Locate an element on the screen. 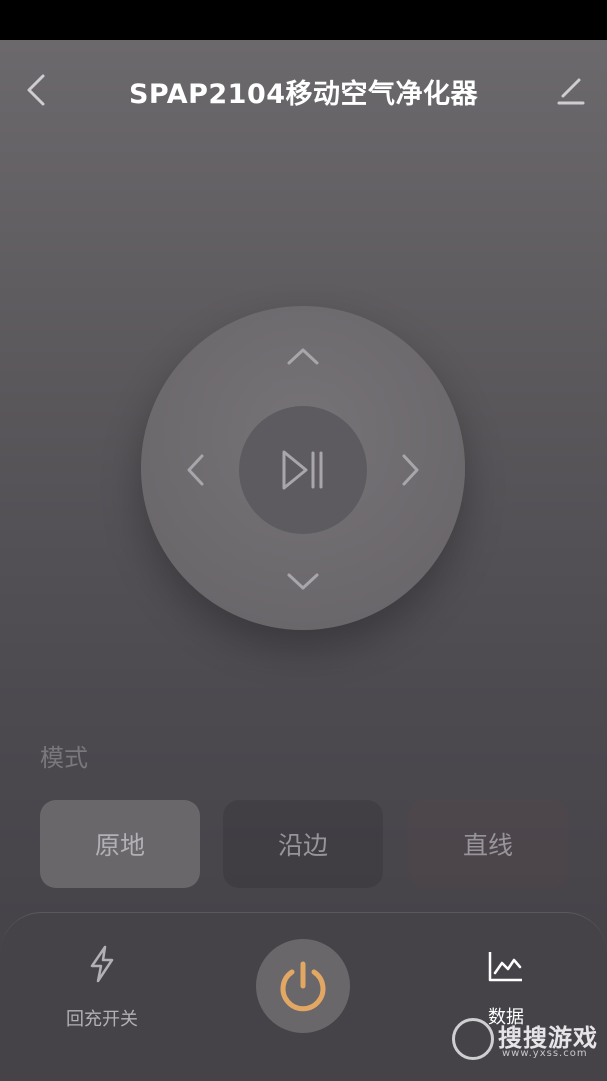  play-pause-button is located at coordinates (303, 470).